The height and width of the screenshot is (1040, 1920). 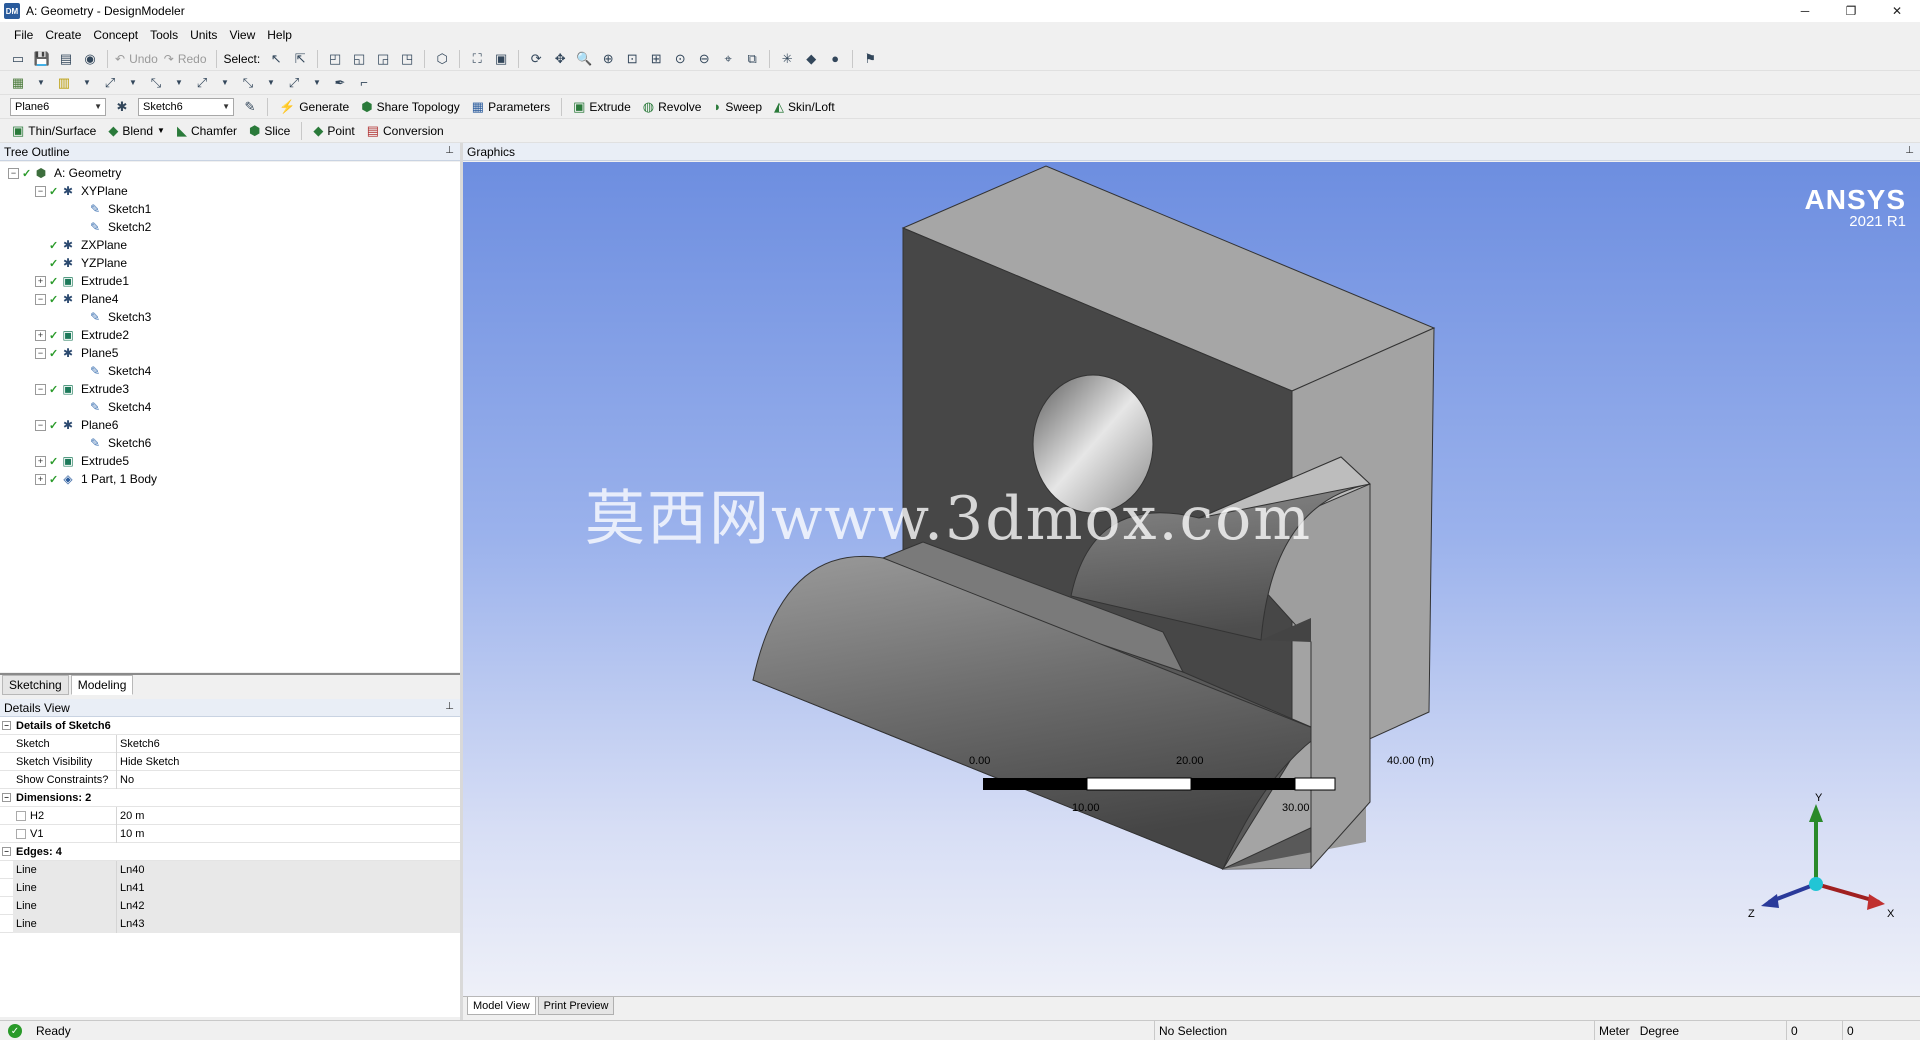 What do you see at coordinates (230, 905) in the screenshot?
I see `edge-row: Line Ln42` at bounding box center [230, 905].